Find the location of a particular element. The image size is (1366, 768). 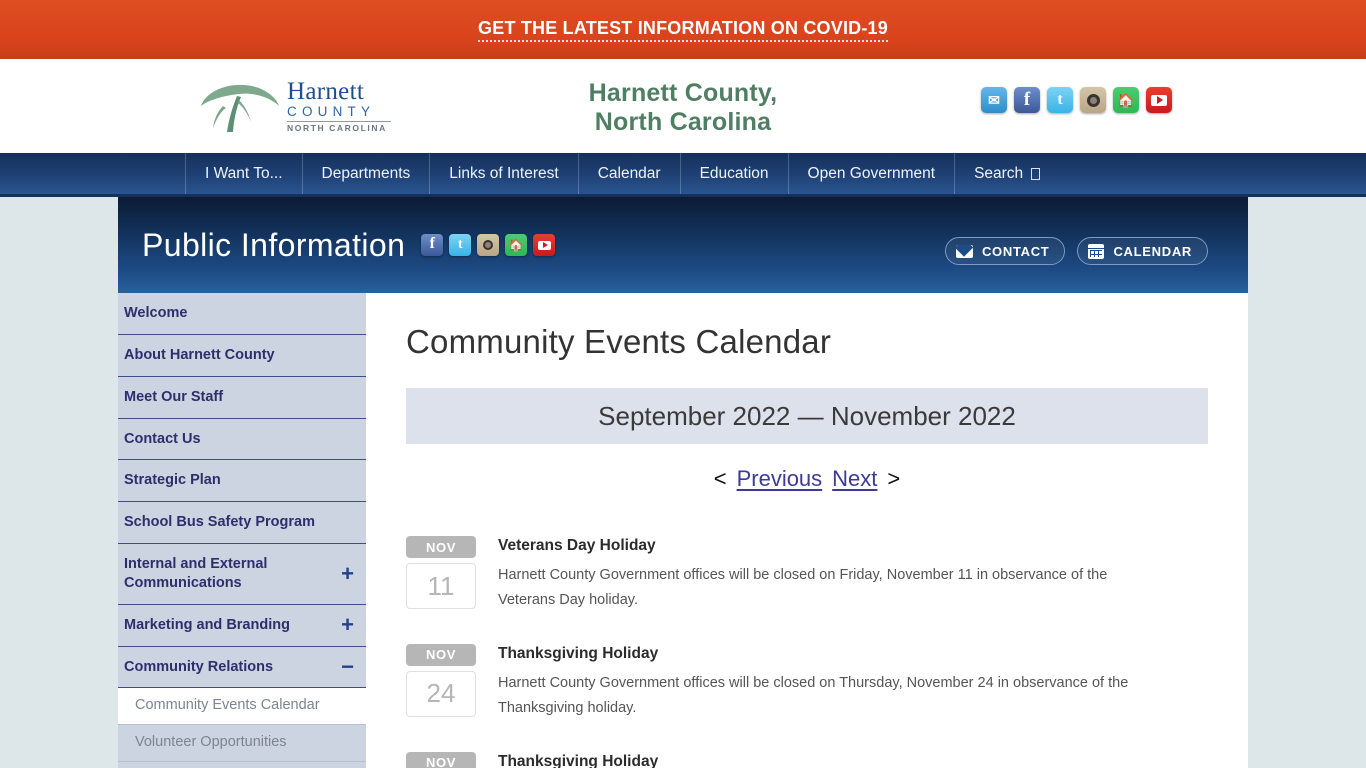

covid-banner: GET THE LATEST INFORMATION ON COVID-19 is located at coordinates (683, 29).